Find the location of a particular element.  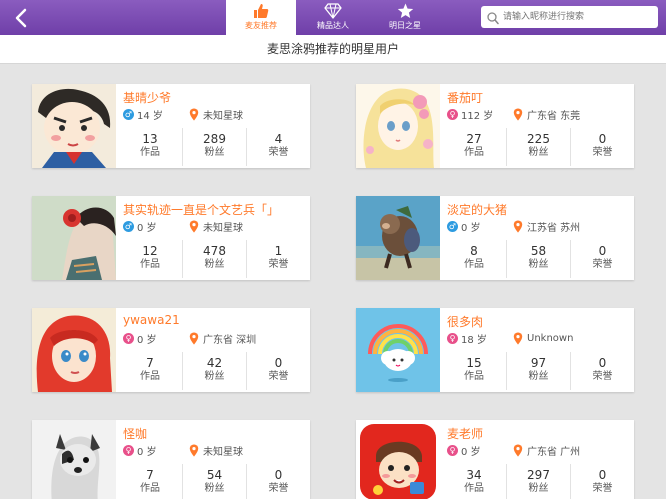

stat-fans: 54 粉丝 is located at coordinates (214, 481).